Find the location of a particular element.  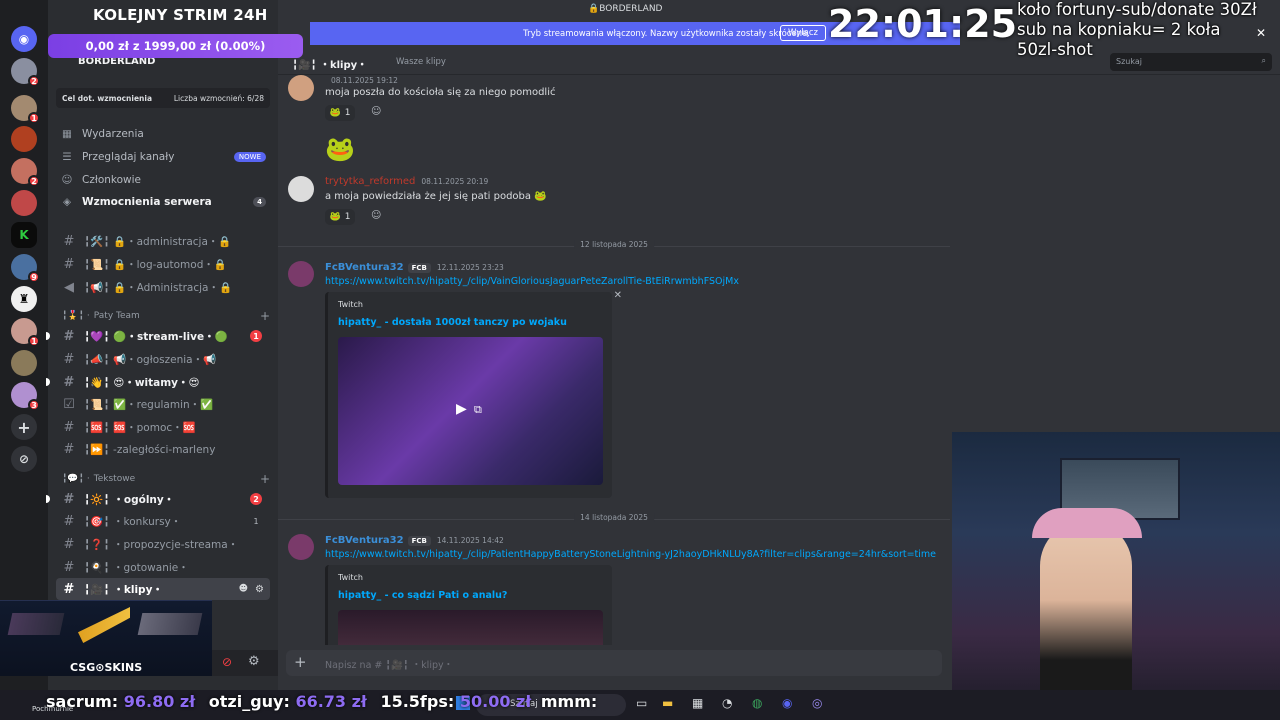

message-header: trytytka_reformed 08.11.2025 20:19 is located at coordinates (406, 181).